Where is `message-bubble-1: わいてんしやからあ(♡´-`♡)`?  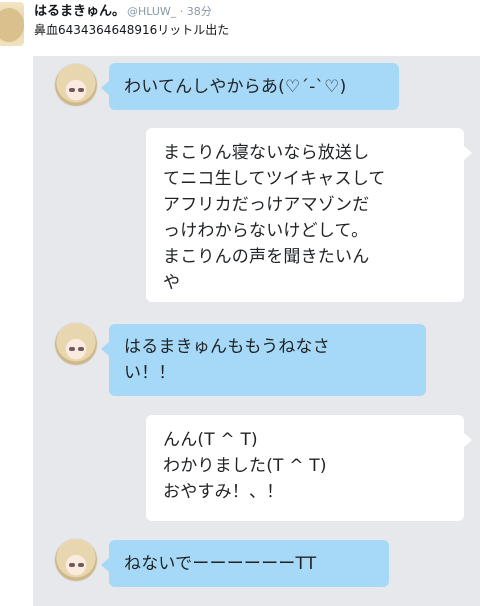 message-bubble-1: わいてんしやからあ(♡´-`♡) is located at coordinates (250, 86).